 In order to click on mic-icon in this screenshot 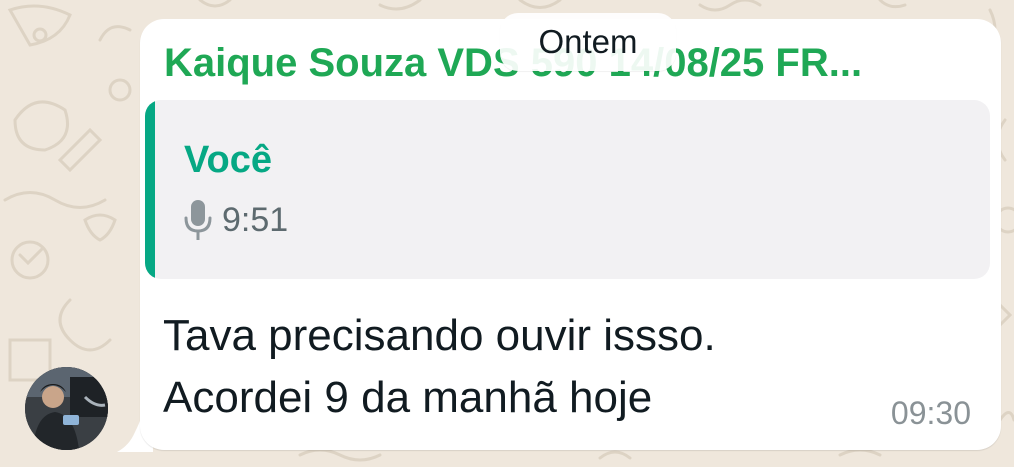, I will do `click(198, 220)`.